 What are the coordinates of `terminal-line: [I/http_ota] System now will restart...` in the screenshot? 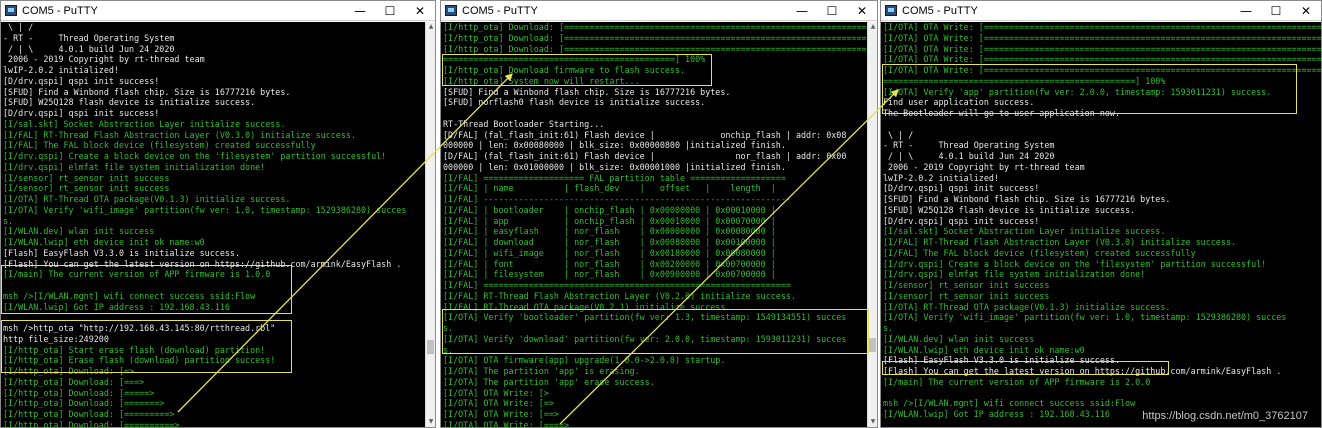 It's located at (541, 80).